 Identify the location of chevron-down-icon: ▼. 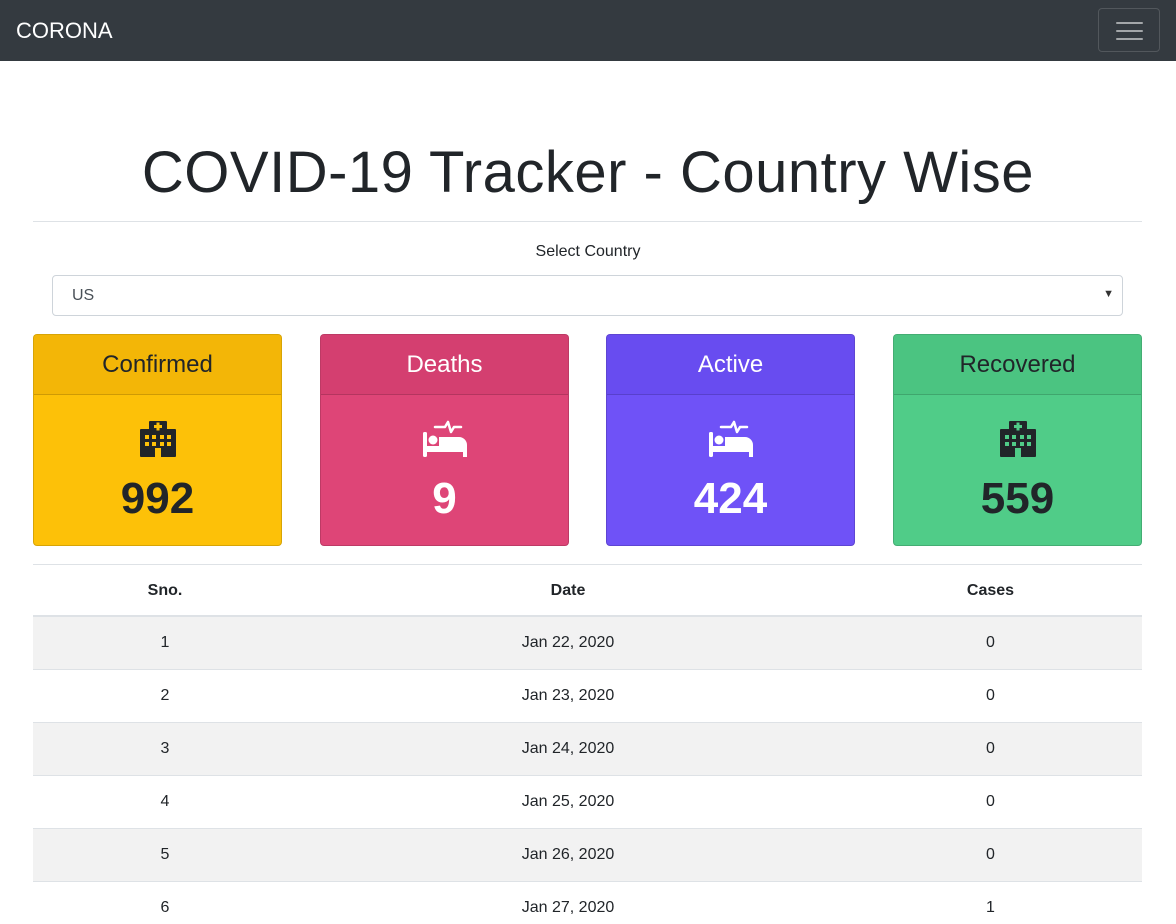
(1108, 294).